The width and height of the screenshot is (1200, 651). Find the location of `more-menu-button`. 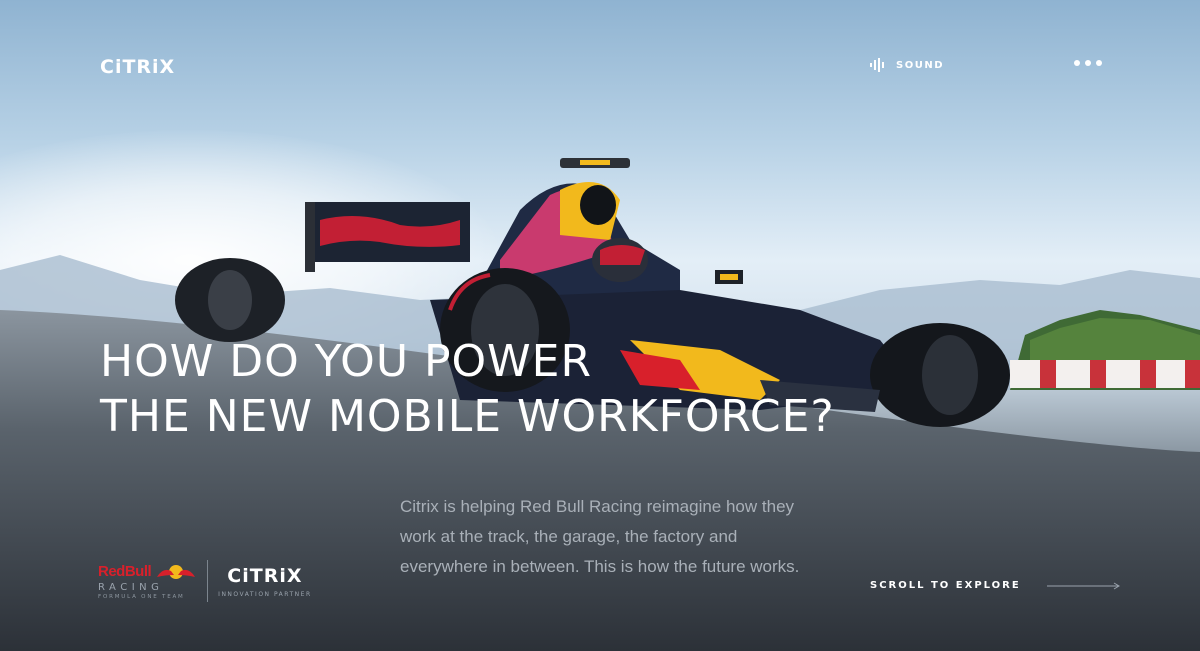

more-menu-button is located at coordinates (1088, 63).